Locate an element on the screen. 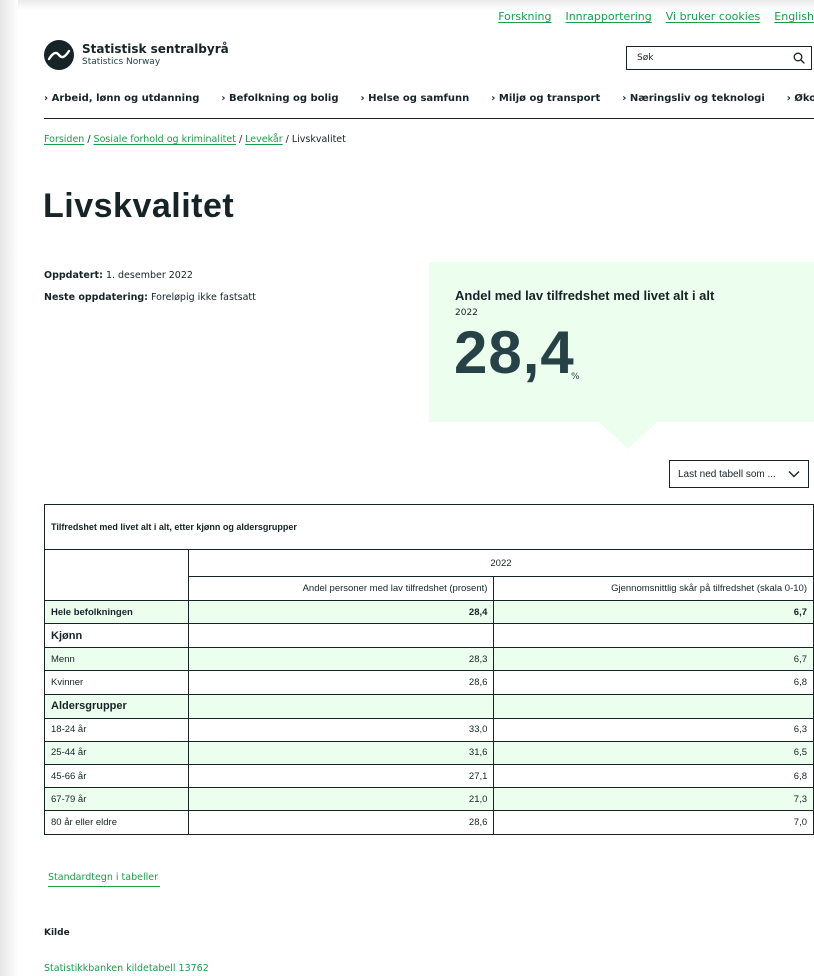  key-figure-pointer is located at coordinates (628, 435).